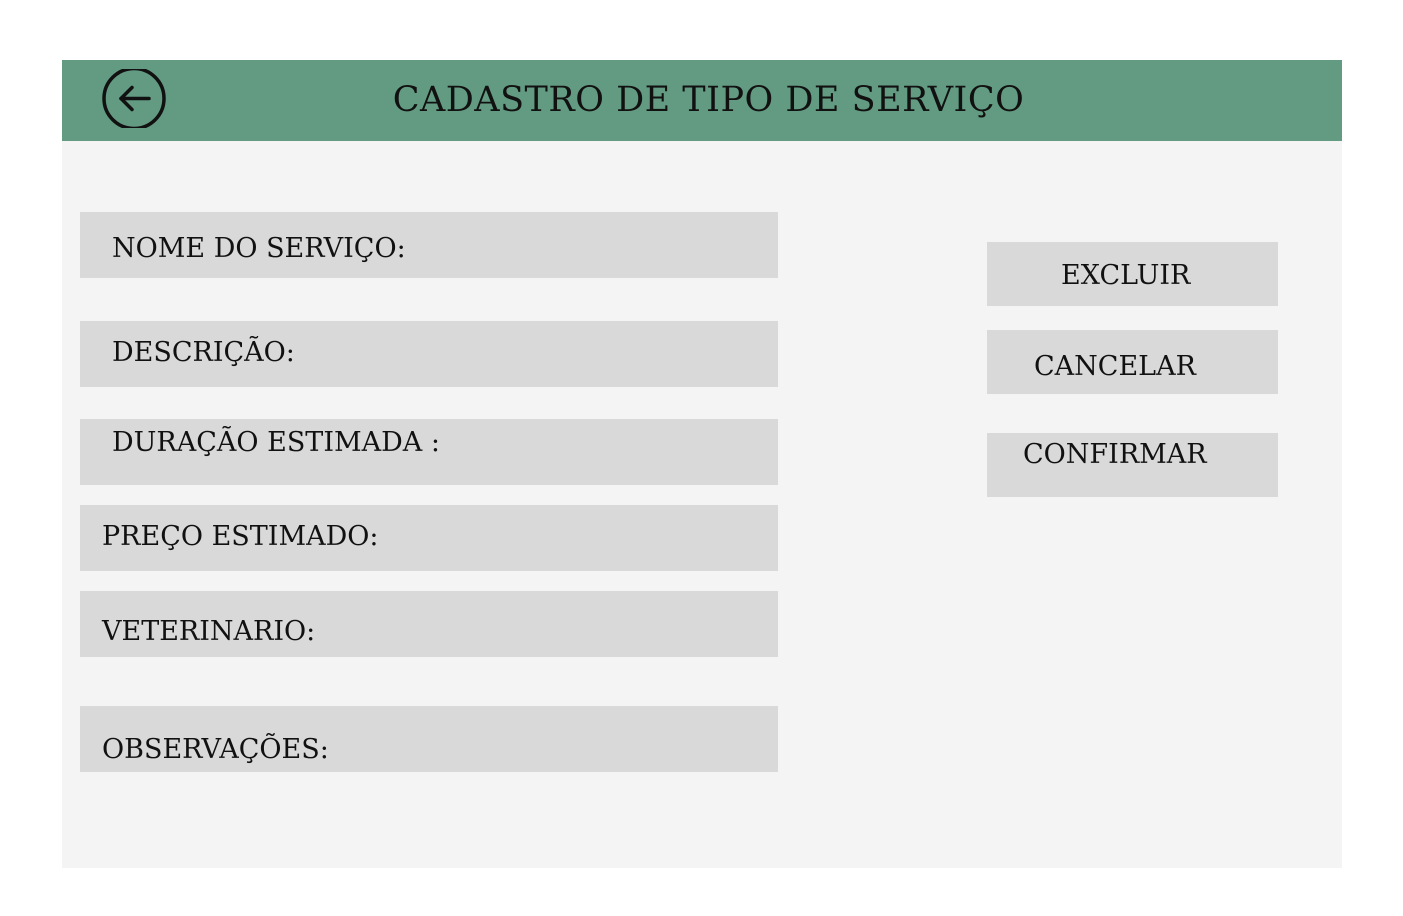 This screenshot has height=916, width=1403. I want to click on field-label: OBSERVAÇÕES:, so click(215, 749).